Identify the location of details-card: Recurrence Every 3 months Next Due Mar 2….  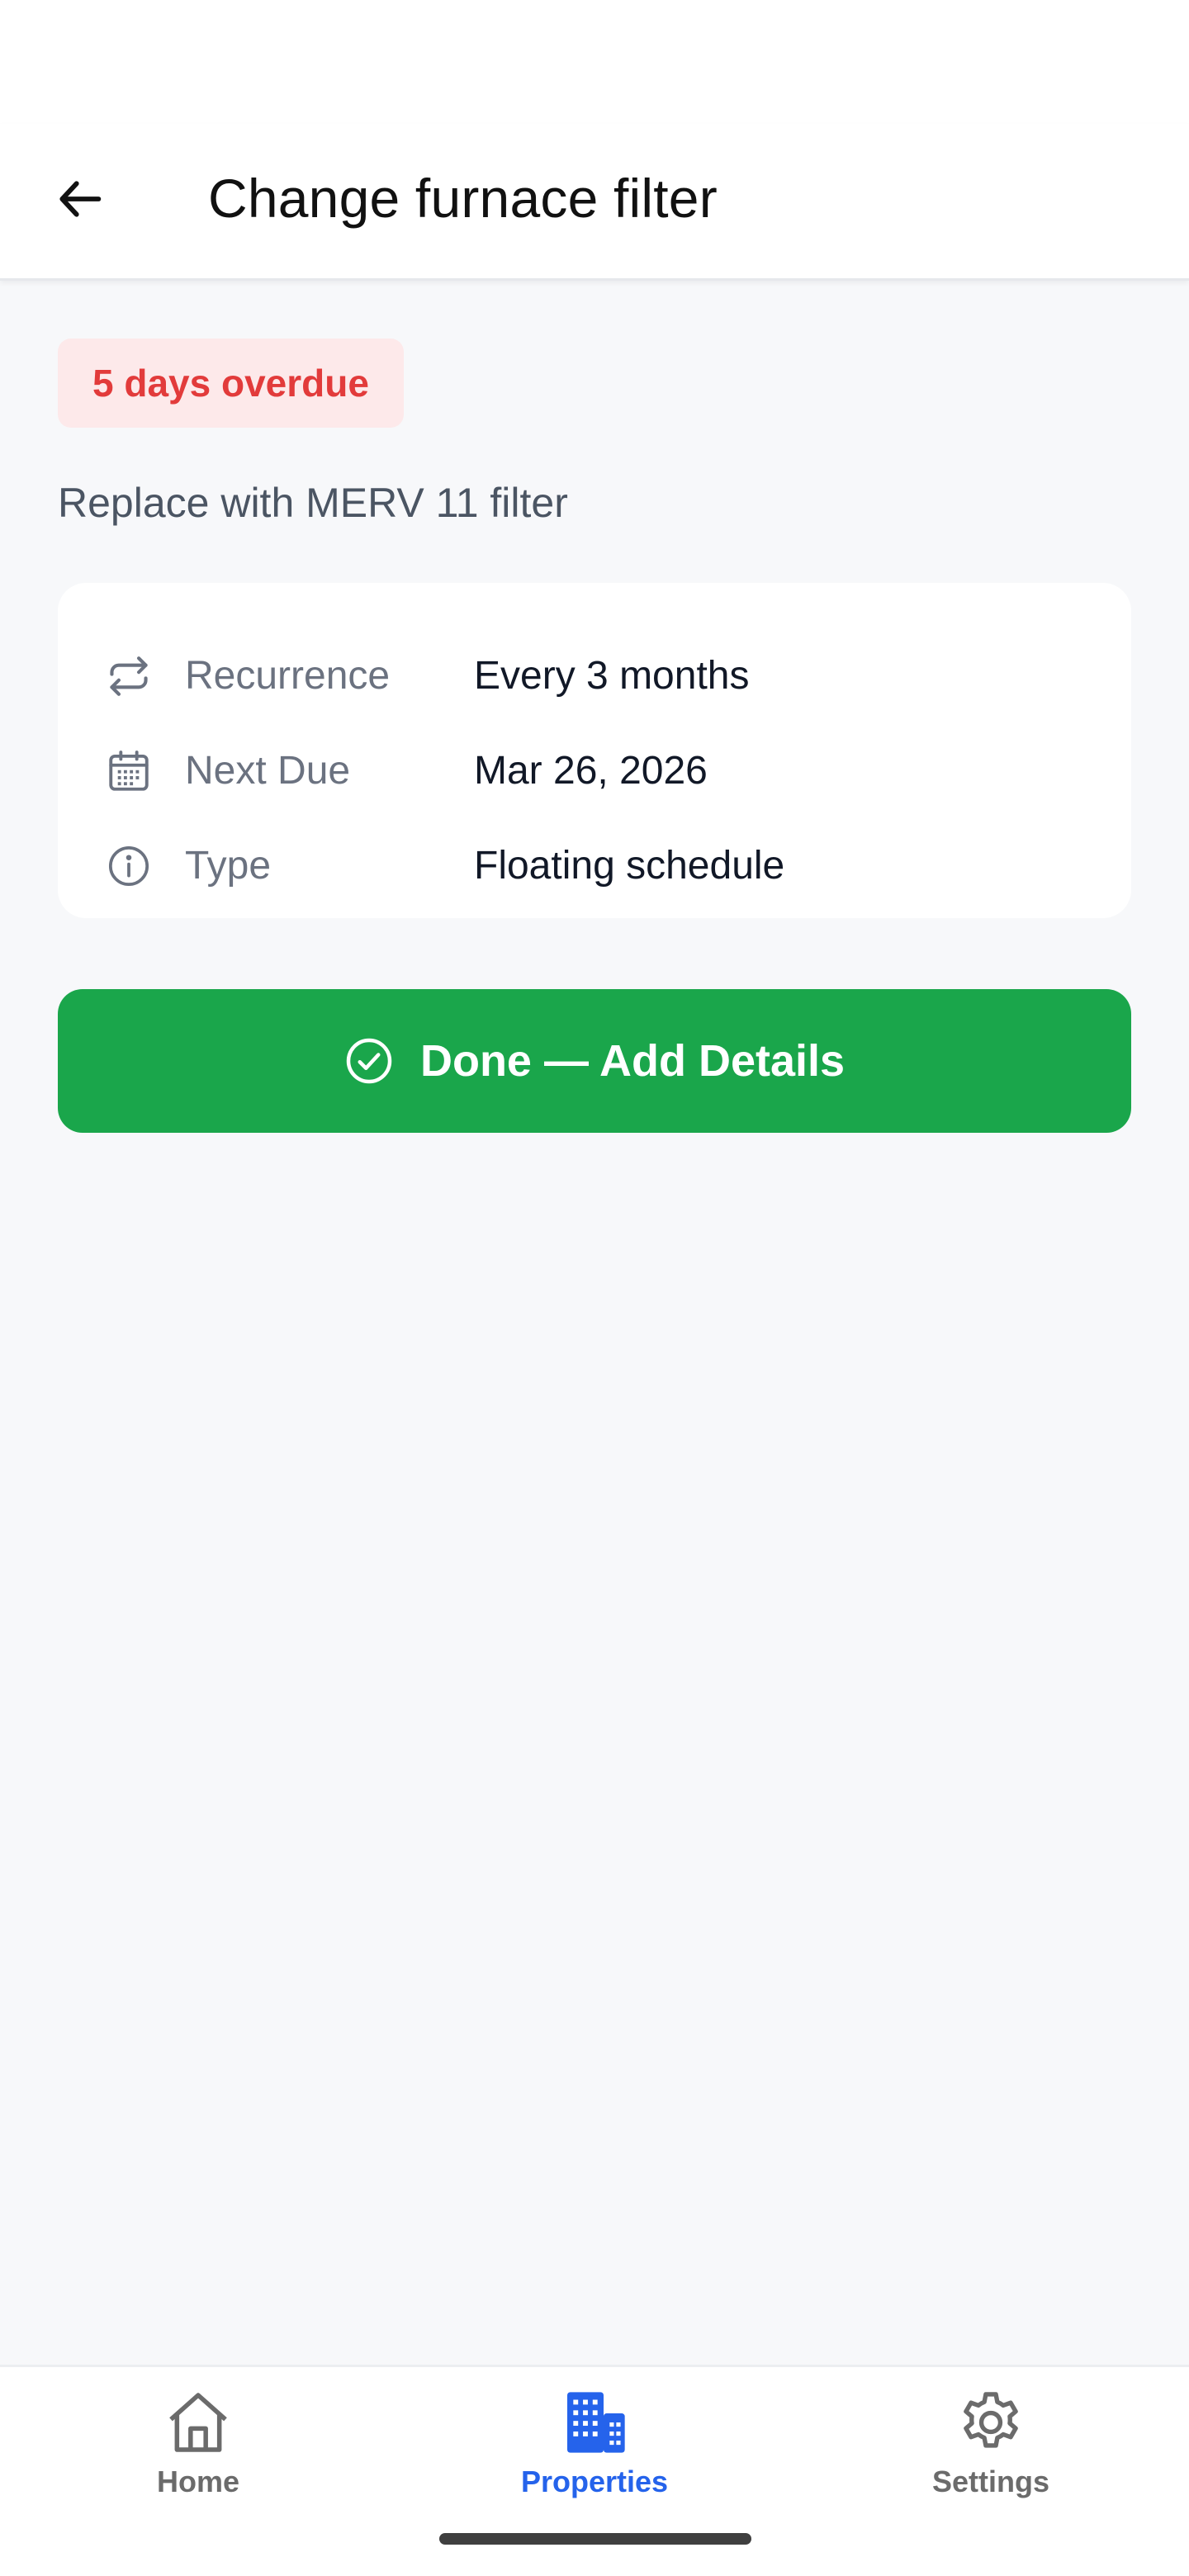
(594, 750).